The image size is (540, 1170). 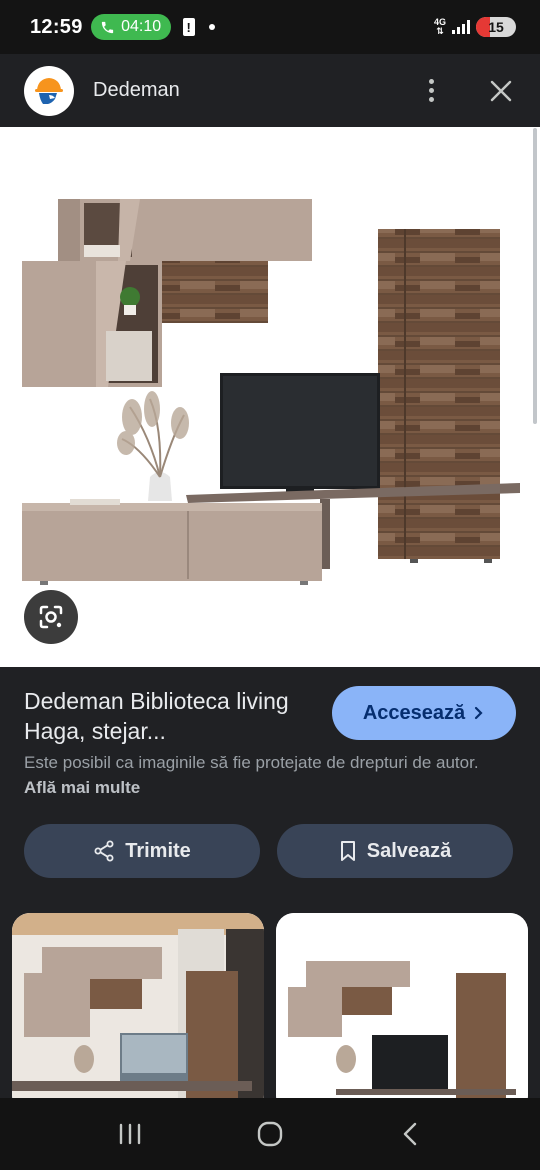 What do you see at coordinates (461, 27) in the screenshot?
I see `signal-icon` at bounding box center [461, 27].